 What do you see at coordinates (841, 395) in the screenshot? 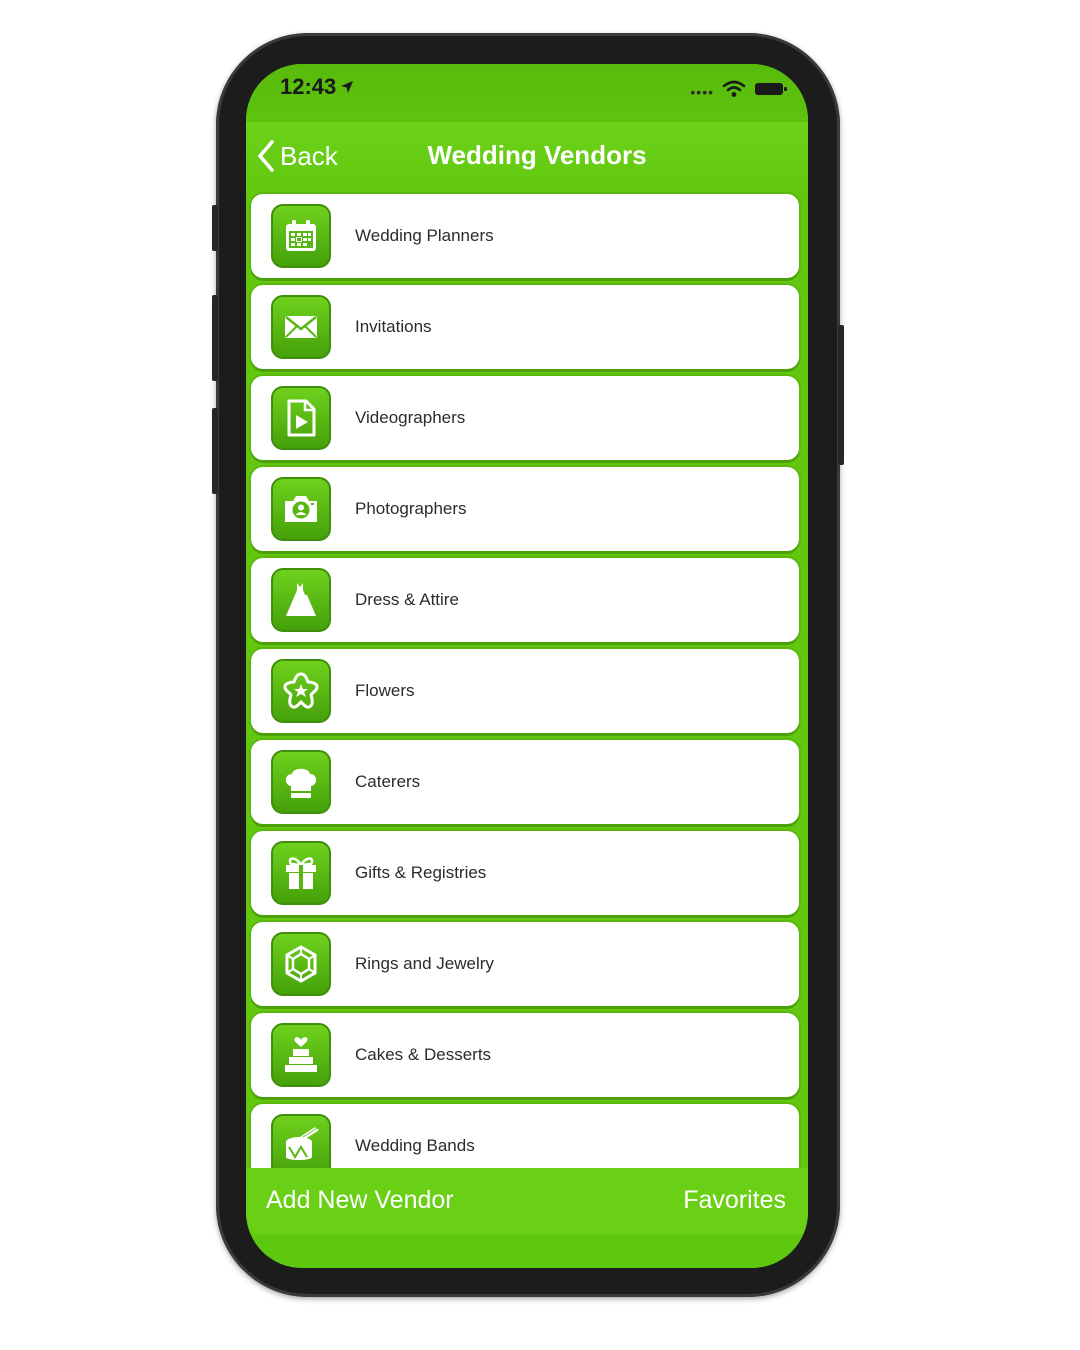
I see `power-button` at bounding box center [841, 395].